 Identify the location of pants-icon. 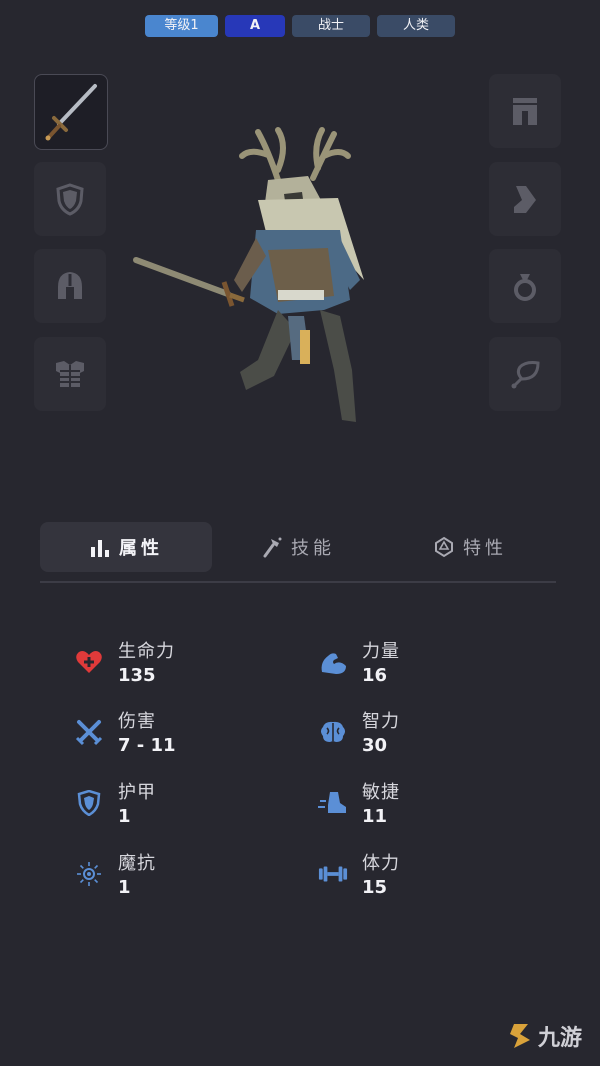
(525, 111).